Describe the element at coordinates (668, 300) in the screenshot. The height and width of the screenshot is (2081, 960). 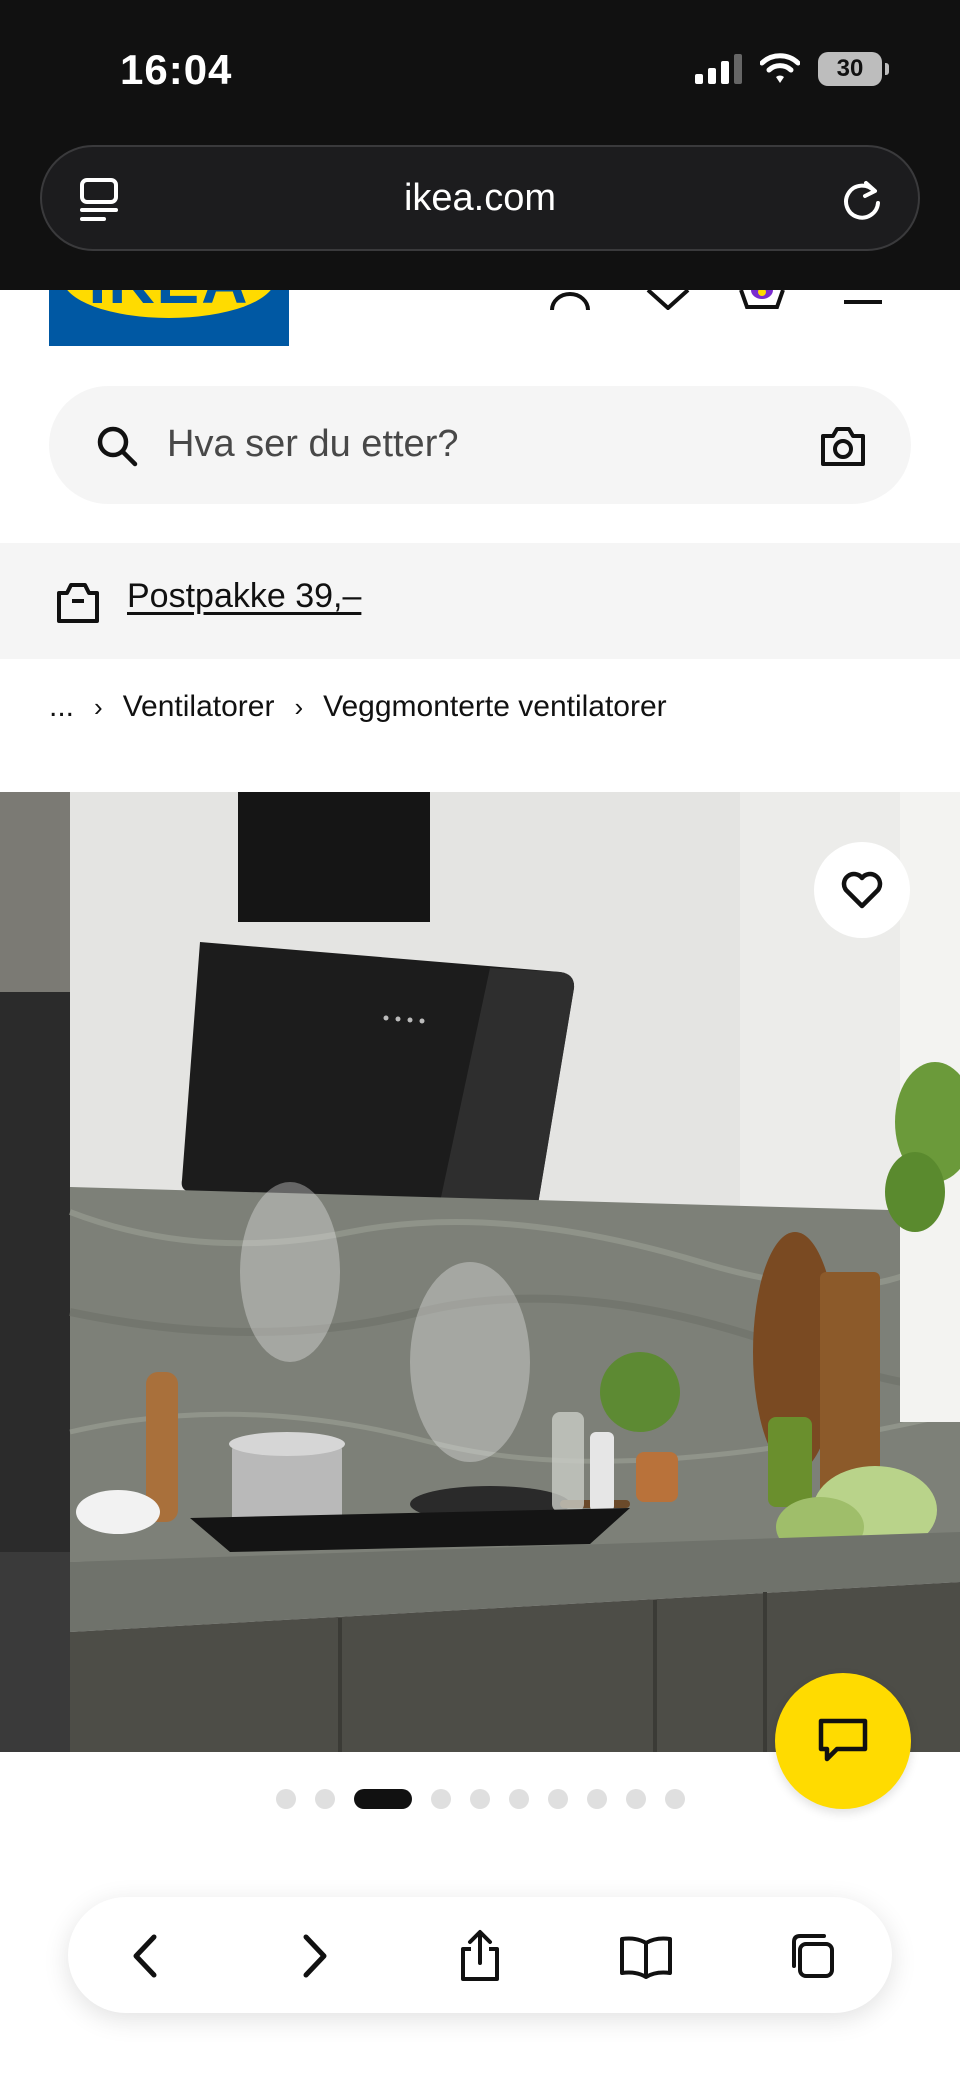
I see `wishlist-heart-icon` at that location.